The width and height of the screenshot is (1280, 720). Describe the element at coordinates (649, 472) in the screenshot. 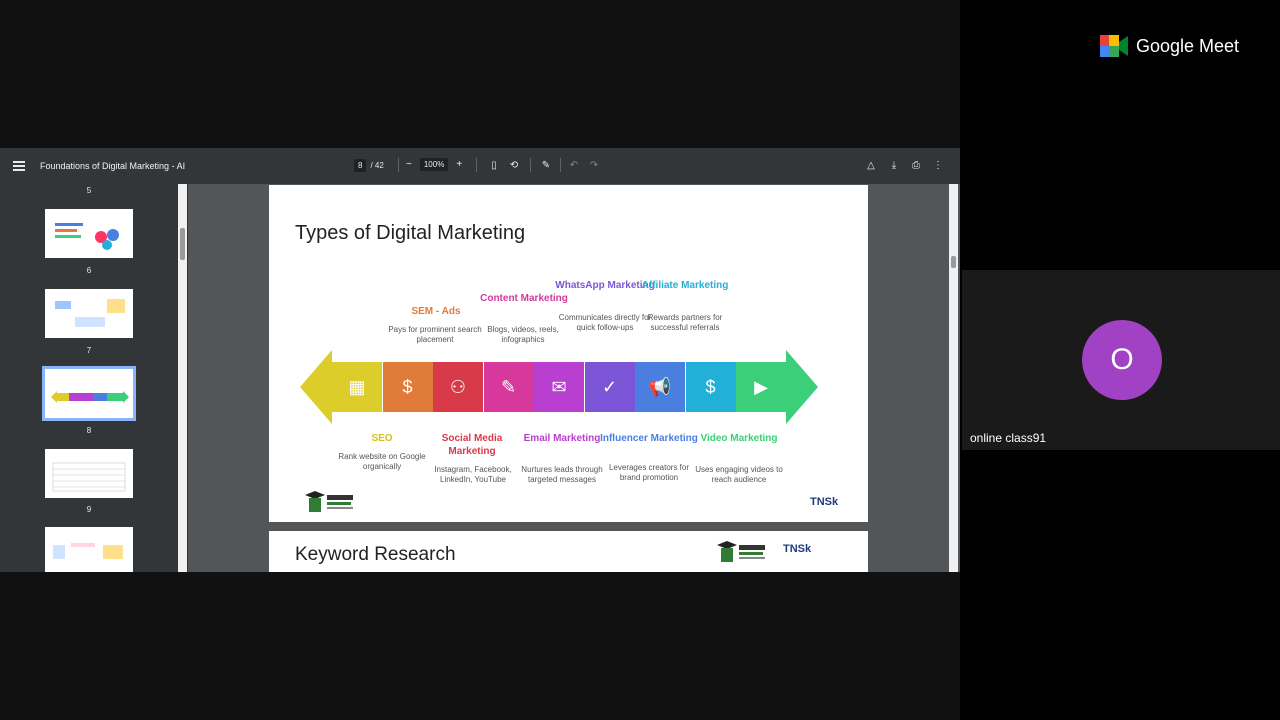

I see `desc-influencer-marketing: Leverages creators for brand promotion` at that location.